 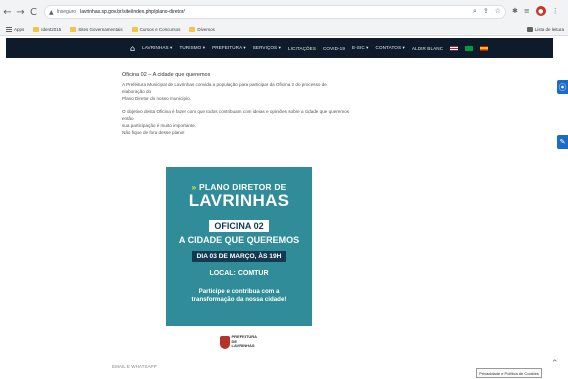 What do you see at coordinates (202, 29) in the screenshot?
I see `bookmark-folder: Diversos` at bounding box center [202, 29].